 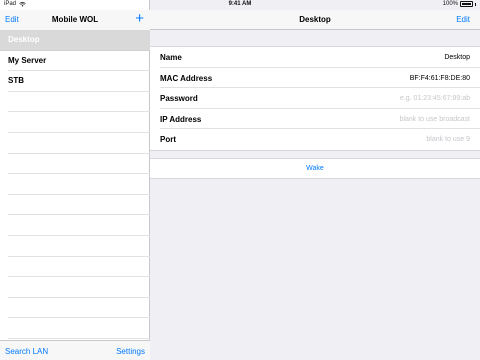 I want to click on port-field: blank to use 9, so click(x=448, y=139).